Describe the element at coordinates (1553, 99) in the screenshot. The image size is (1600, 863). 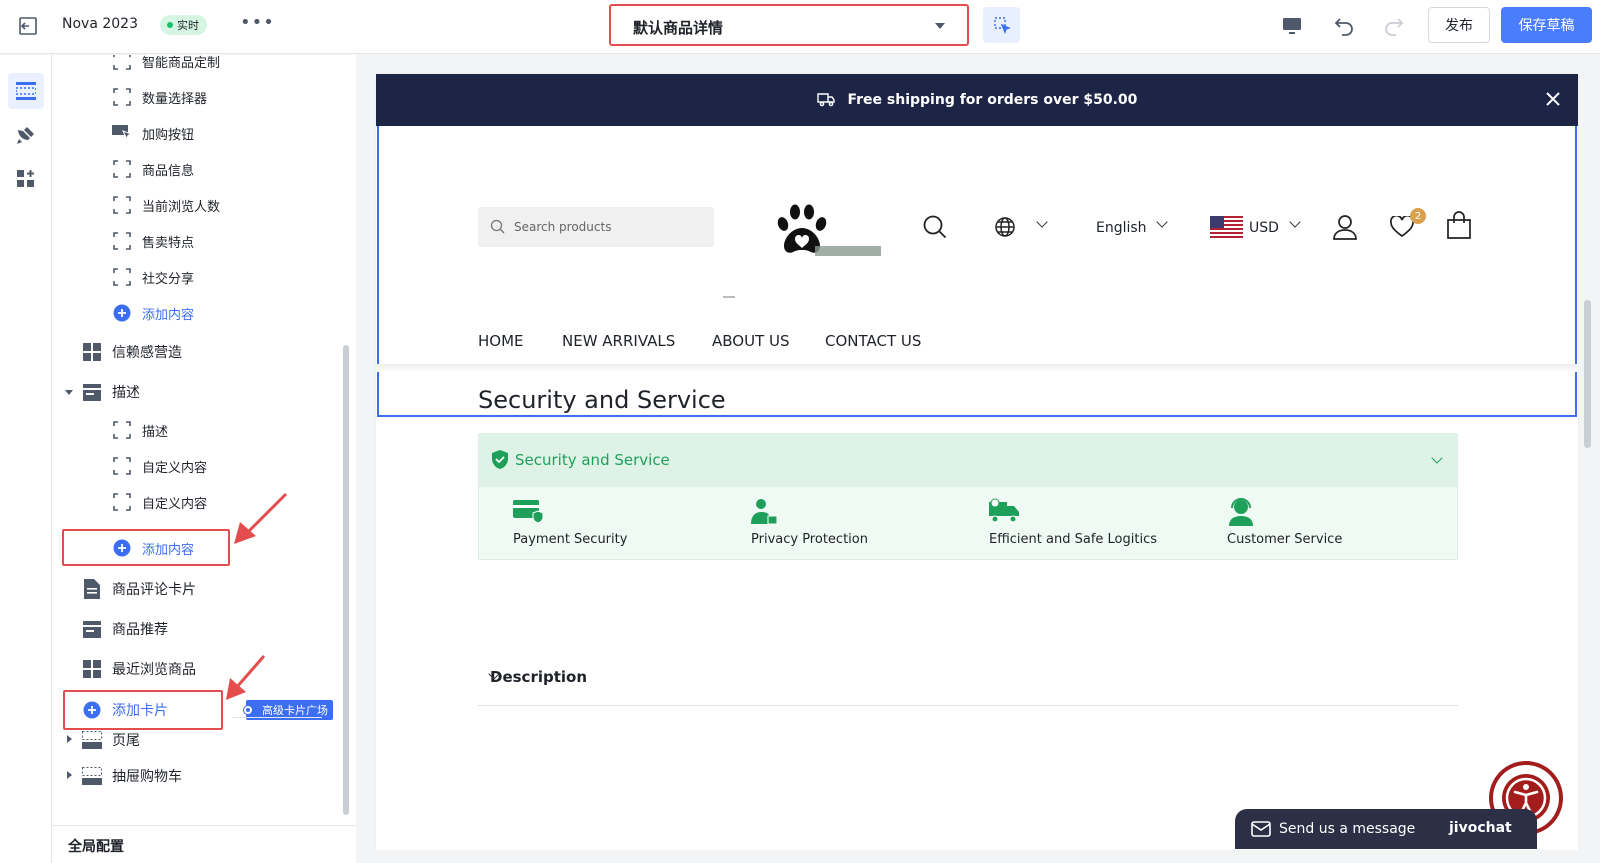
I see `close-icon` at that location.